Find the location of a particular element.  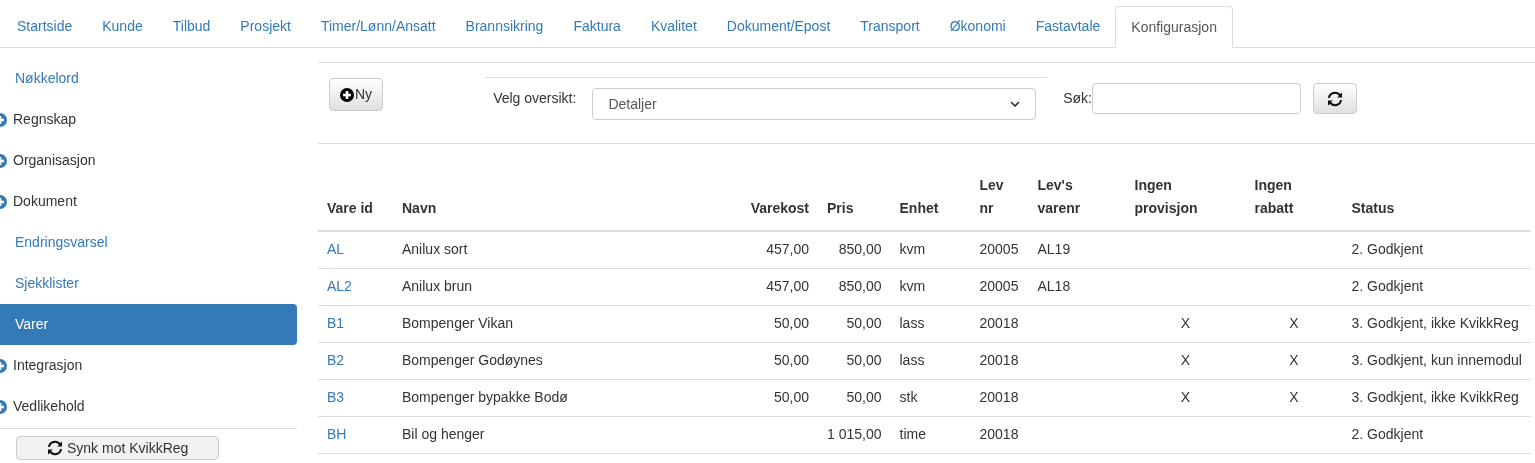

item-id-link: B3 is located at coordinates (336, 397).